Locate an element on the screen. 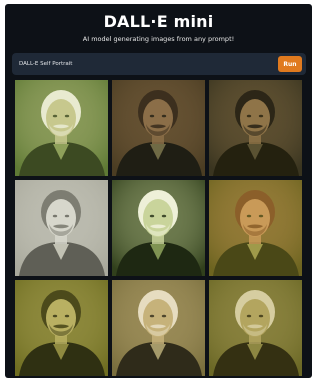 The height and width of the screenshot is (383, 320). page-title: DALL·E mini is located at coordinates (158, 21).